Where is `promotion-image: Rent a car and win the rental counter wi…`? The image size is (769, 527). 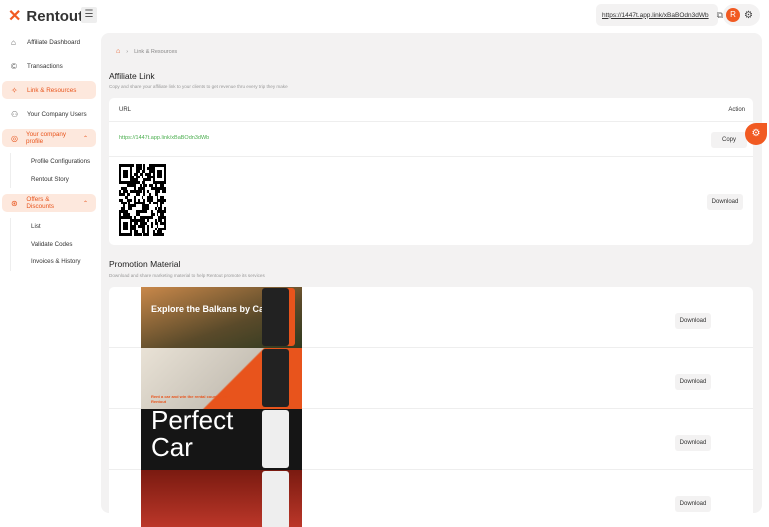
promotion-image: Rent a car and win the rental counter wi… is located at coordinates (221, 378).